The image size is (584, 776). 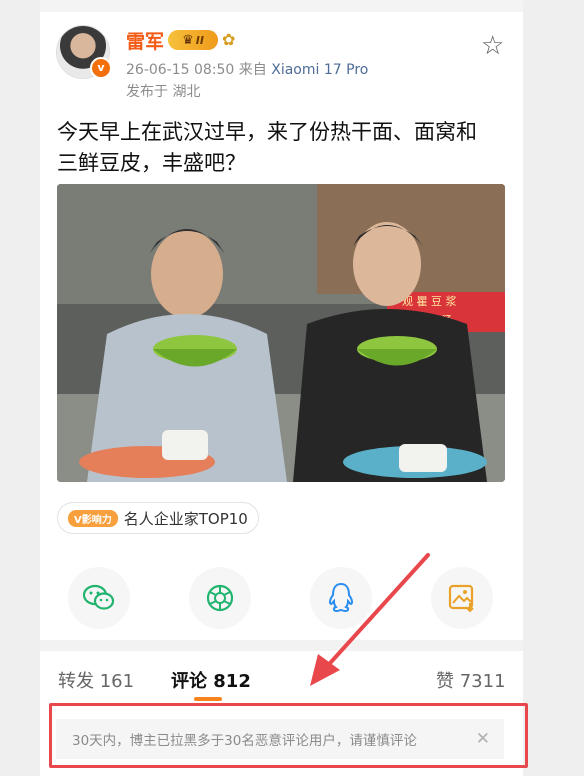 I want to click on qq-icon, so click(x=341, y=597).